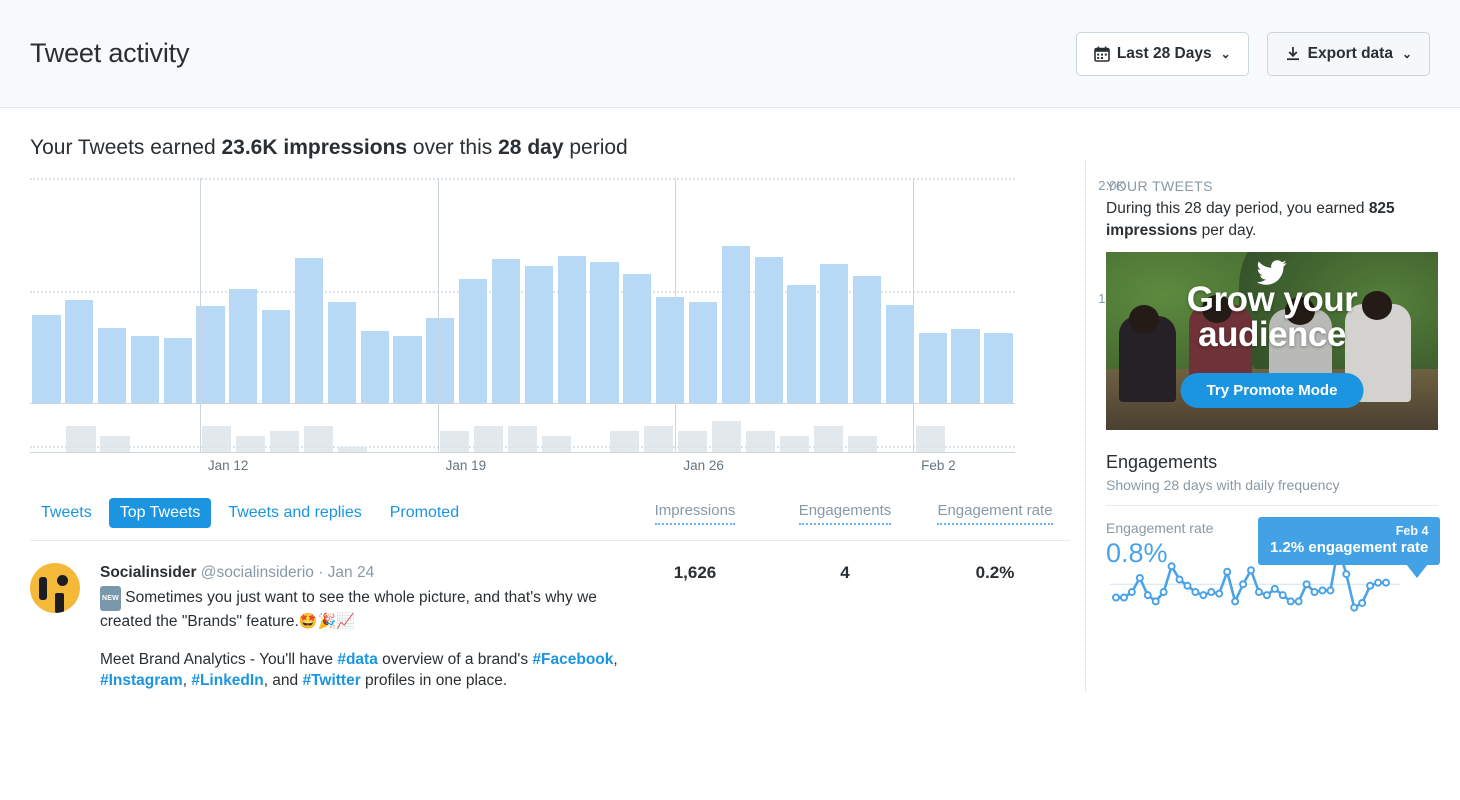  I want to click on column-header-engagement-rate: Engagement rate, so click(995, 513).